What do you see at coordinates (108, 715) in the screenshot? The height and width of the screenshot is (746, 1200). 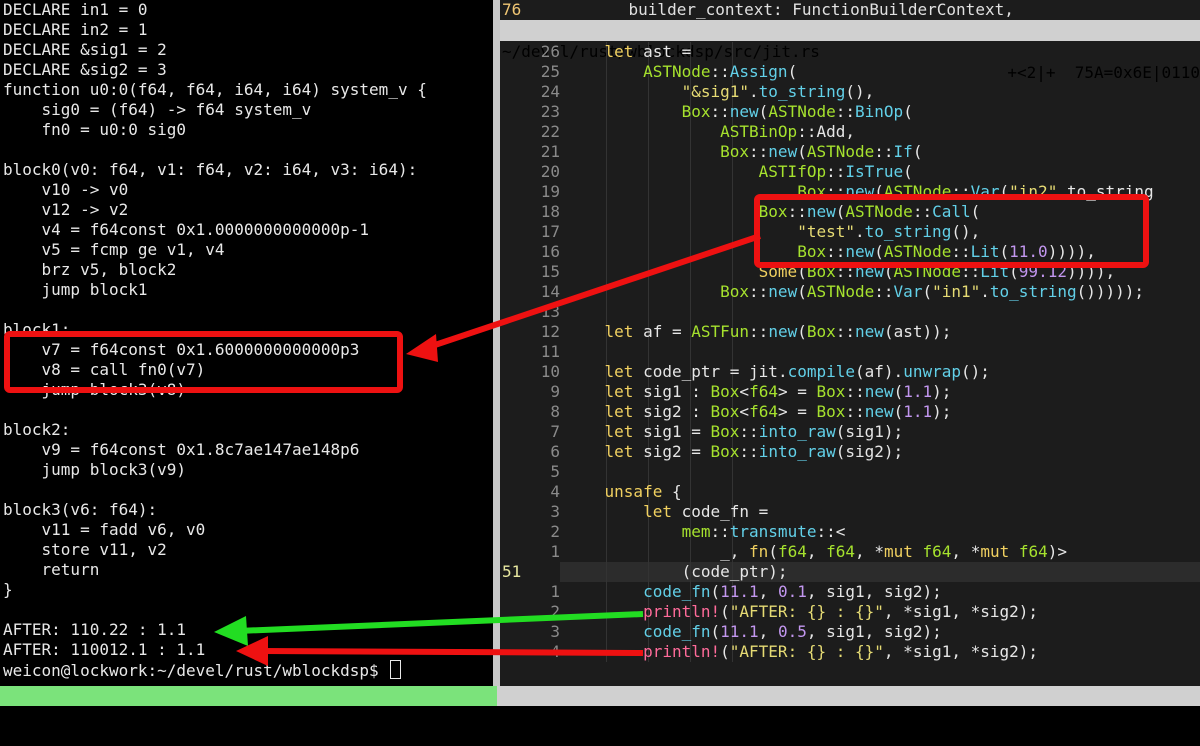 I see `left-status-label: <devel/rust/wblockdsp]` at bounding box center [108, 715].